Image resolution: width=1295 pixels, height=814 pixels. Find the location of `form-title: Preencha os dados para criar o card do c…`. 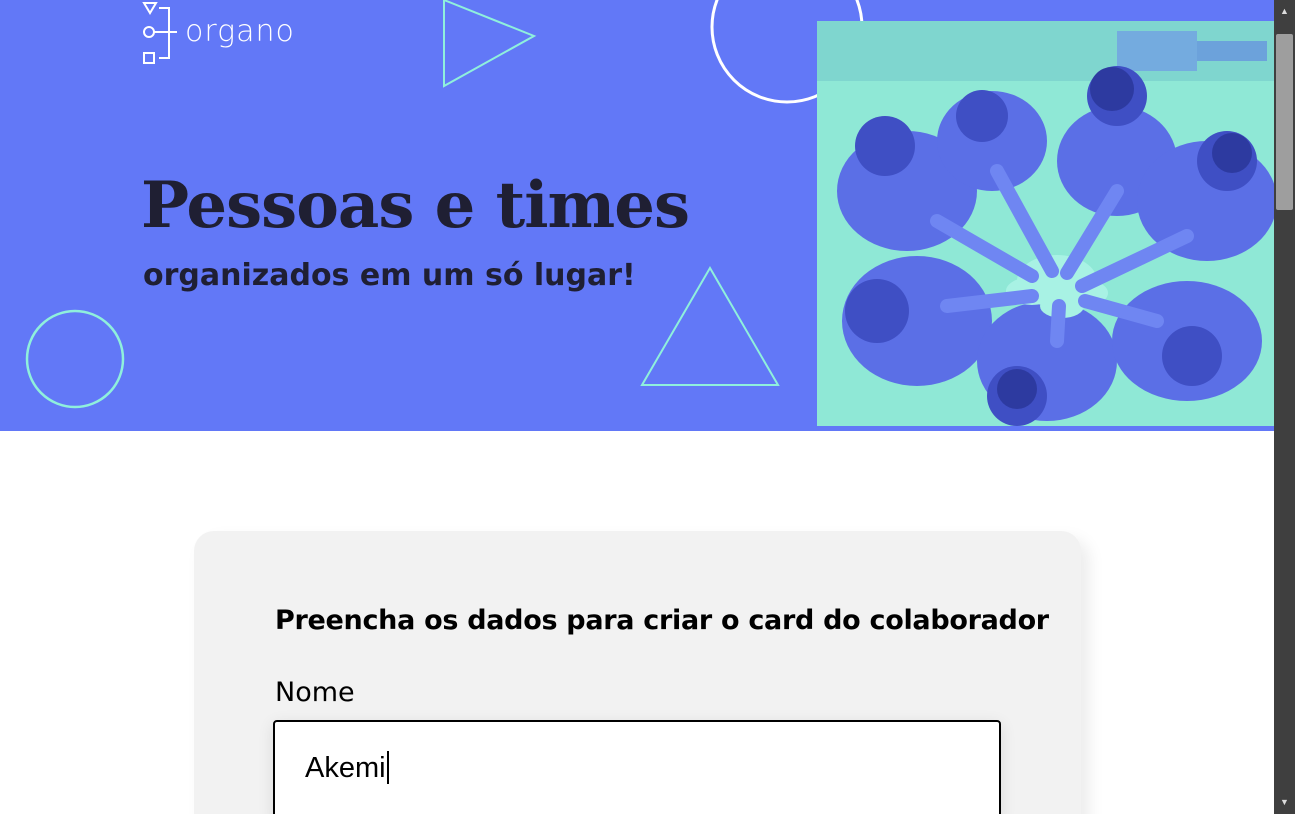

form-title: Preencha os dados para criar o card do c… is located at coordinates (662, 620).